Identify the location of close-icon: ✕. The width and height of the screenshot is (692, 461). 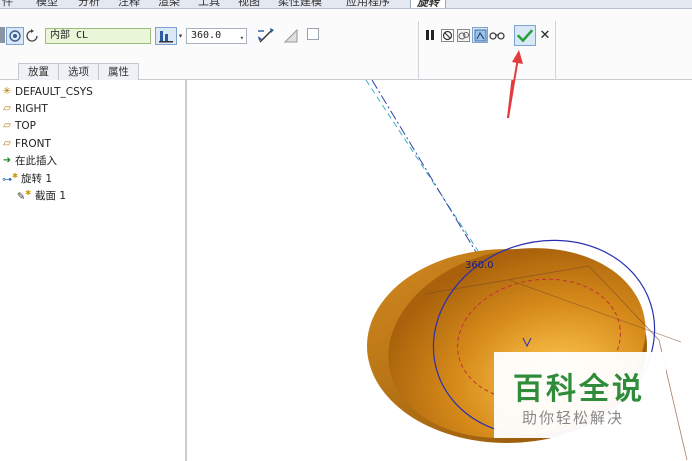
(545, 35).